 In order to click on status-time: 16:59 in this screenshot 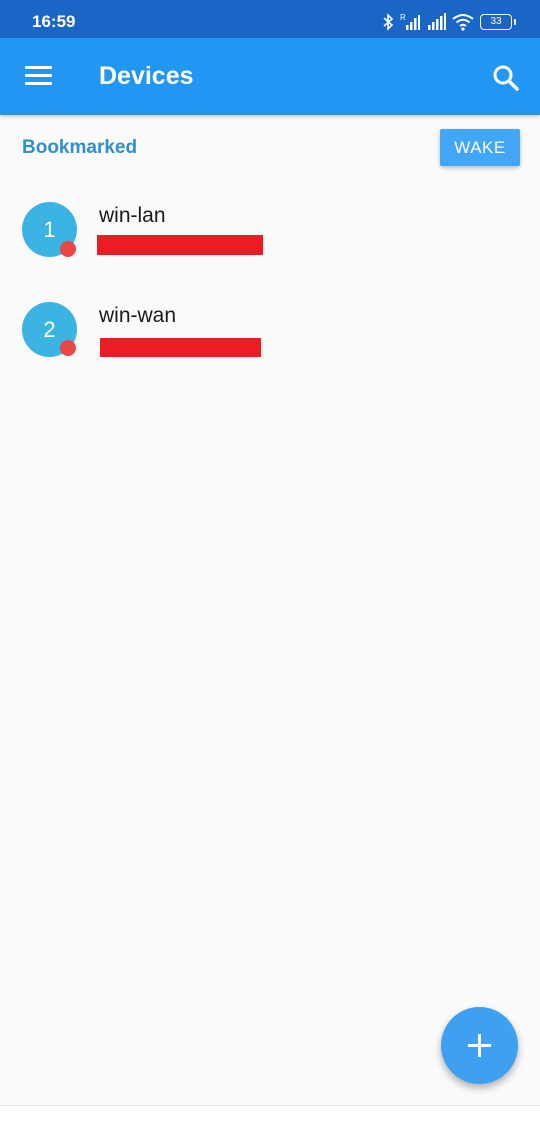, I will do `click(54, 21)`.